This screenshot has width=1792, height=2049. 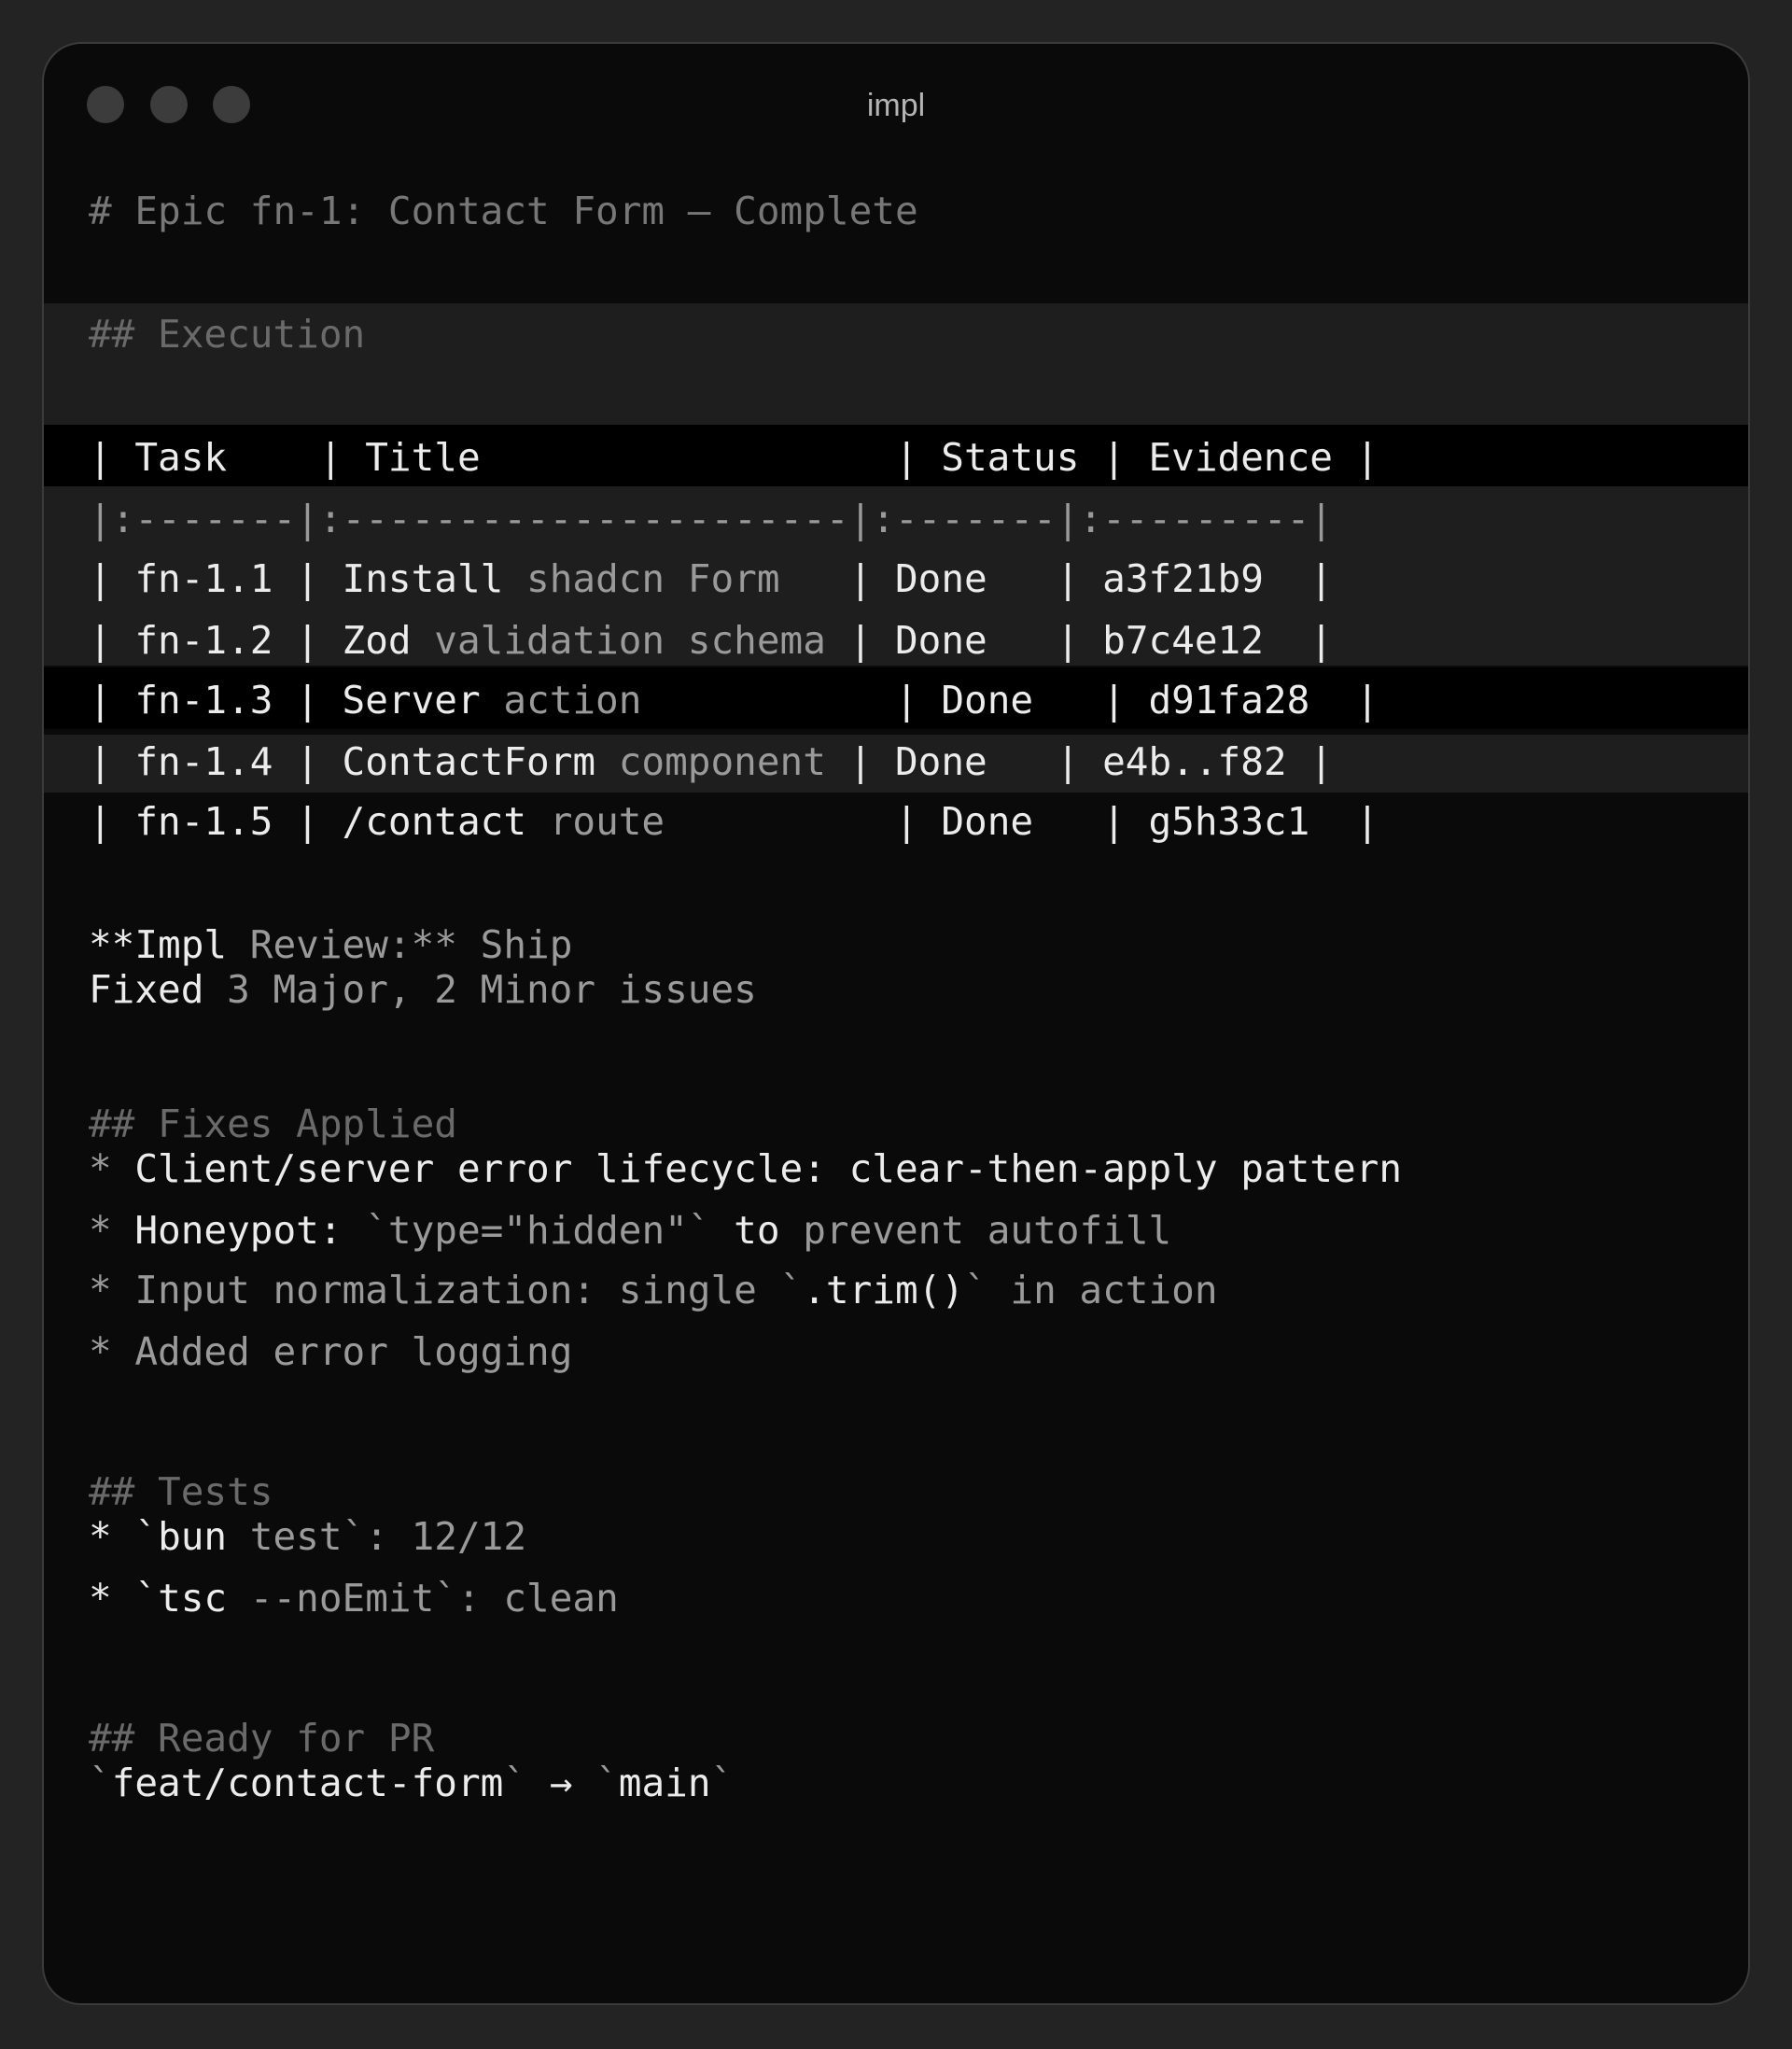 What do you see at coordinates (734, 457) in the screenshot?
I see `table-header-row: | Task | Title | Status | Evidence |` at bounding box center [734, 457].